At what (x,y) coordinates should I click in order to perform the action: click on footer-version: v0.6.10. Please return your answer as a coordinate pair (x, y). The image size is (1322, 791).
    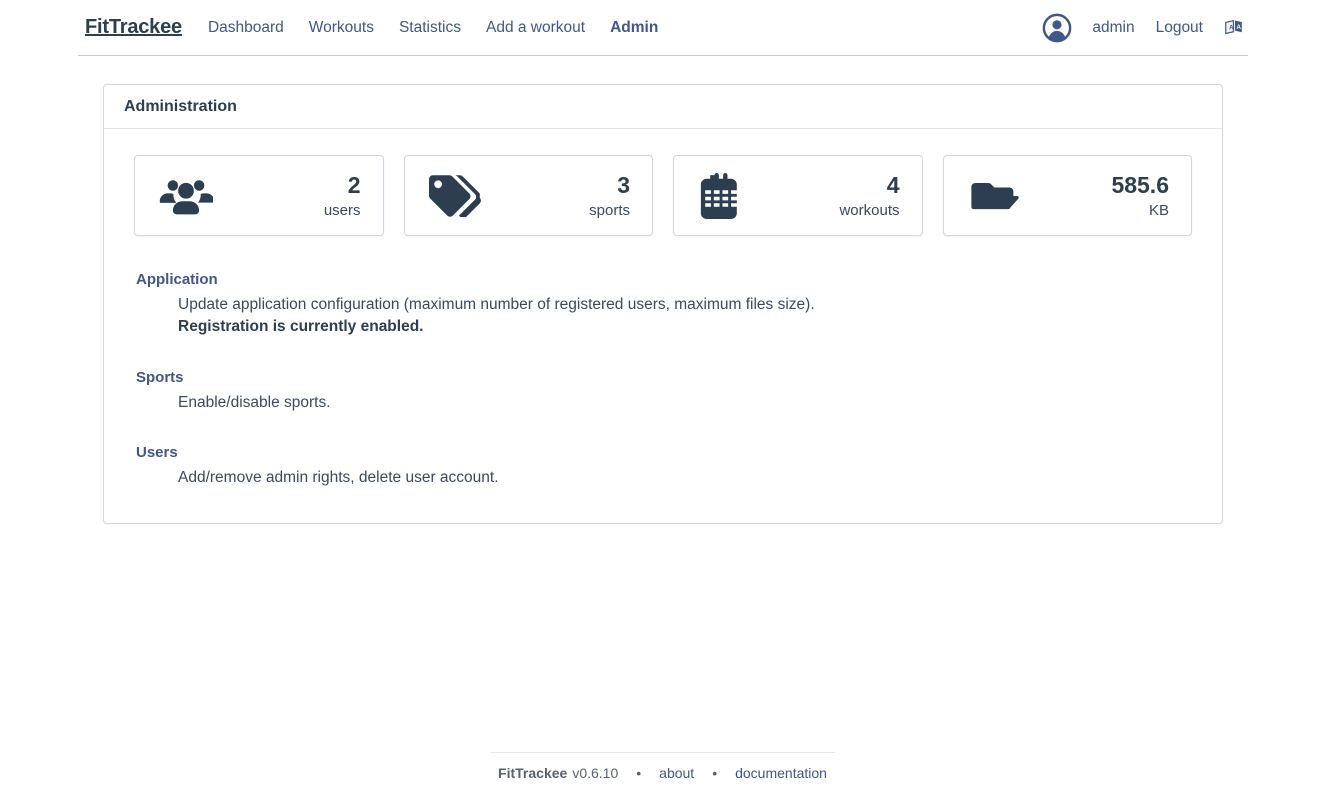
    Looking at the image, I should click on (595, 773).